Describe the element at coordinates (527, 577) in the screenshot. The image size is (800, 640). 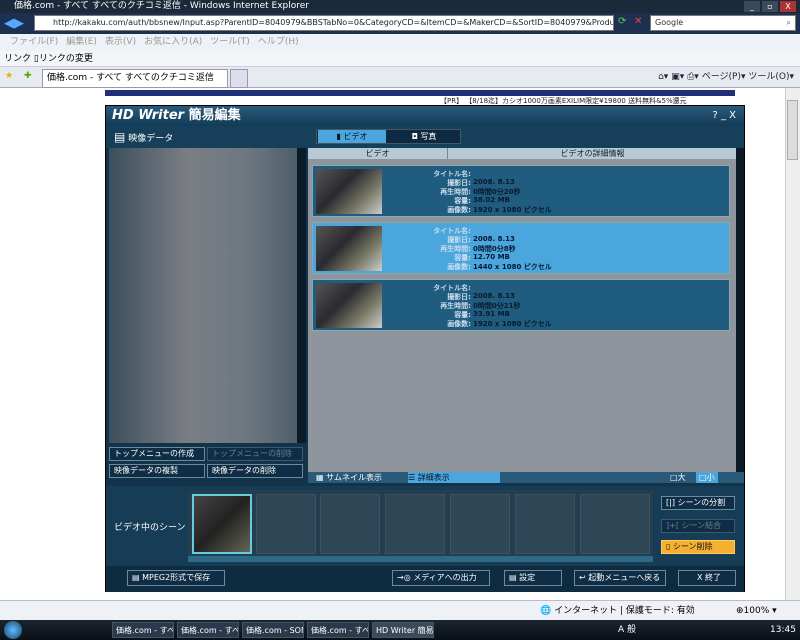
I see `btn-label: 設定` at that location.